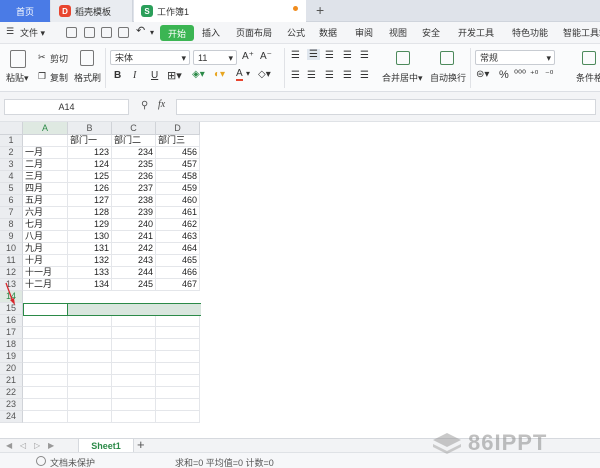 The width and height of the screenshot is (600, 468). What do you see at coordinates (178, 369) in the screenshot?
I see `cell-d20` at bounding box center [178, 369].